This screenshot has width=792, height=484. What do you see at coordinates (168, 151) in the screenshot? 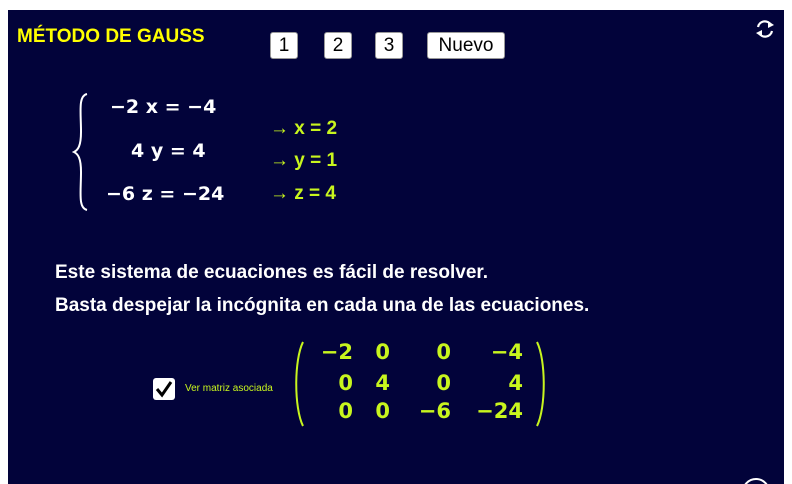
I see `equation-2: 4 y = 4` at bounding box center [168, 151].